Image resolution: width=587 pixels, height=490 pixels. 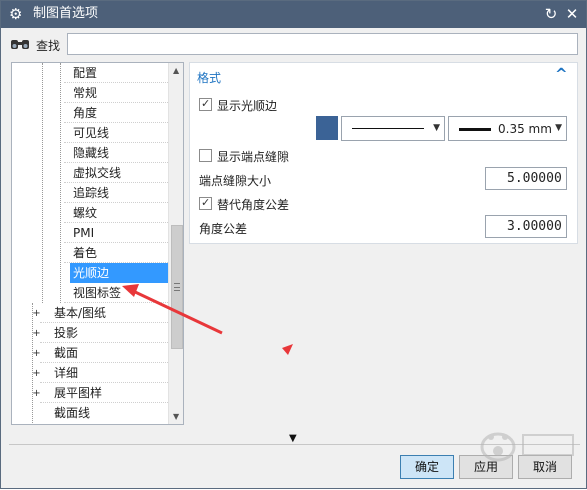 I want to click on tree-item-label: 着色, so click(x=85, y=253).